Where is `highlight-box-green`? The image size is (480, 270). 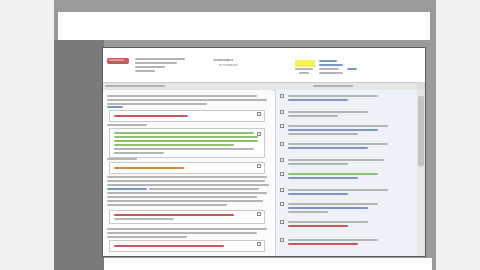
highlight-box-green is located at coordinates (187, 143).